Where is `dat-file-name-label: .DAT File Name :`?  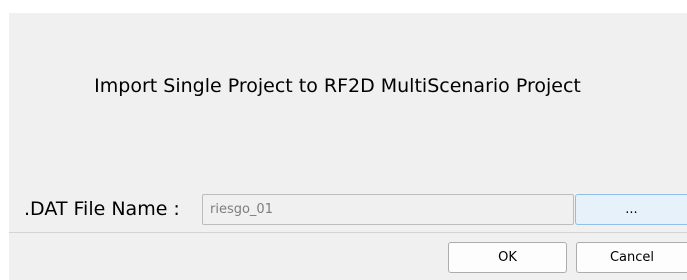 dat-file-name-label: .DAT File Name : is located at coordinates (102, 209).